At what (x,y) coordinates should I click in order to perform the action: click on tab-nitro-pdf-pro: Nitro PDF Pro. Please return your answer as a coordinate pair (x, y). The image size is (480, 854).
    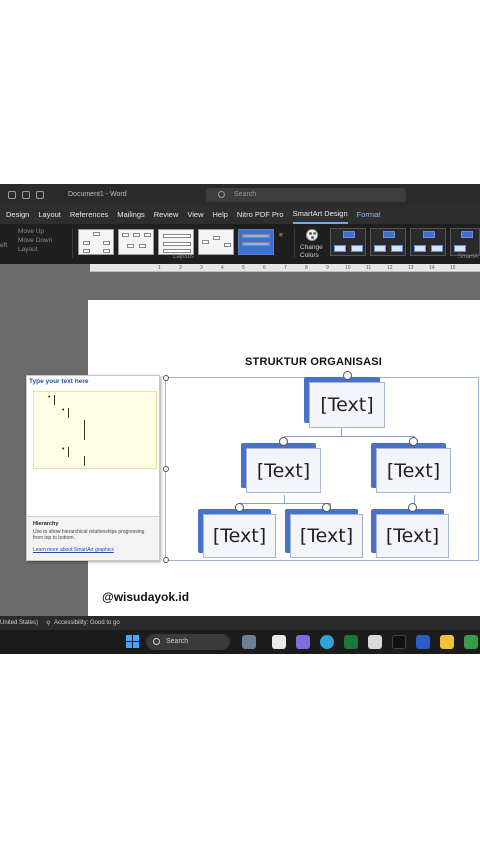
    Looking at the image, I should click on (260, 215).